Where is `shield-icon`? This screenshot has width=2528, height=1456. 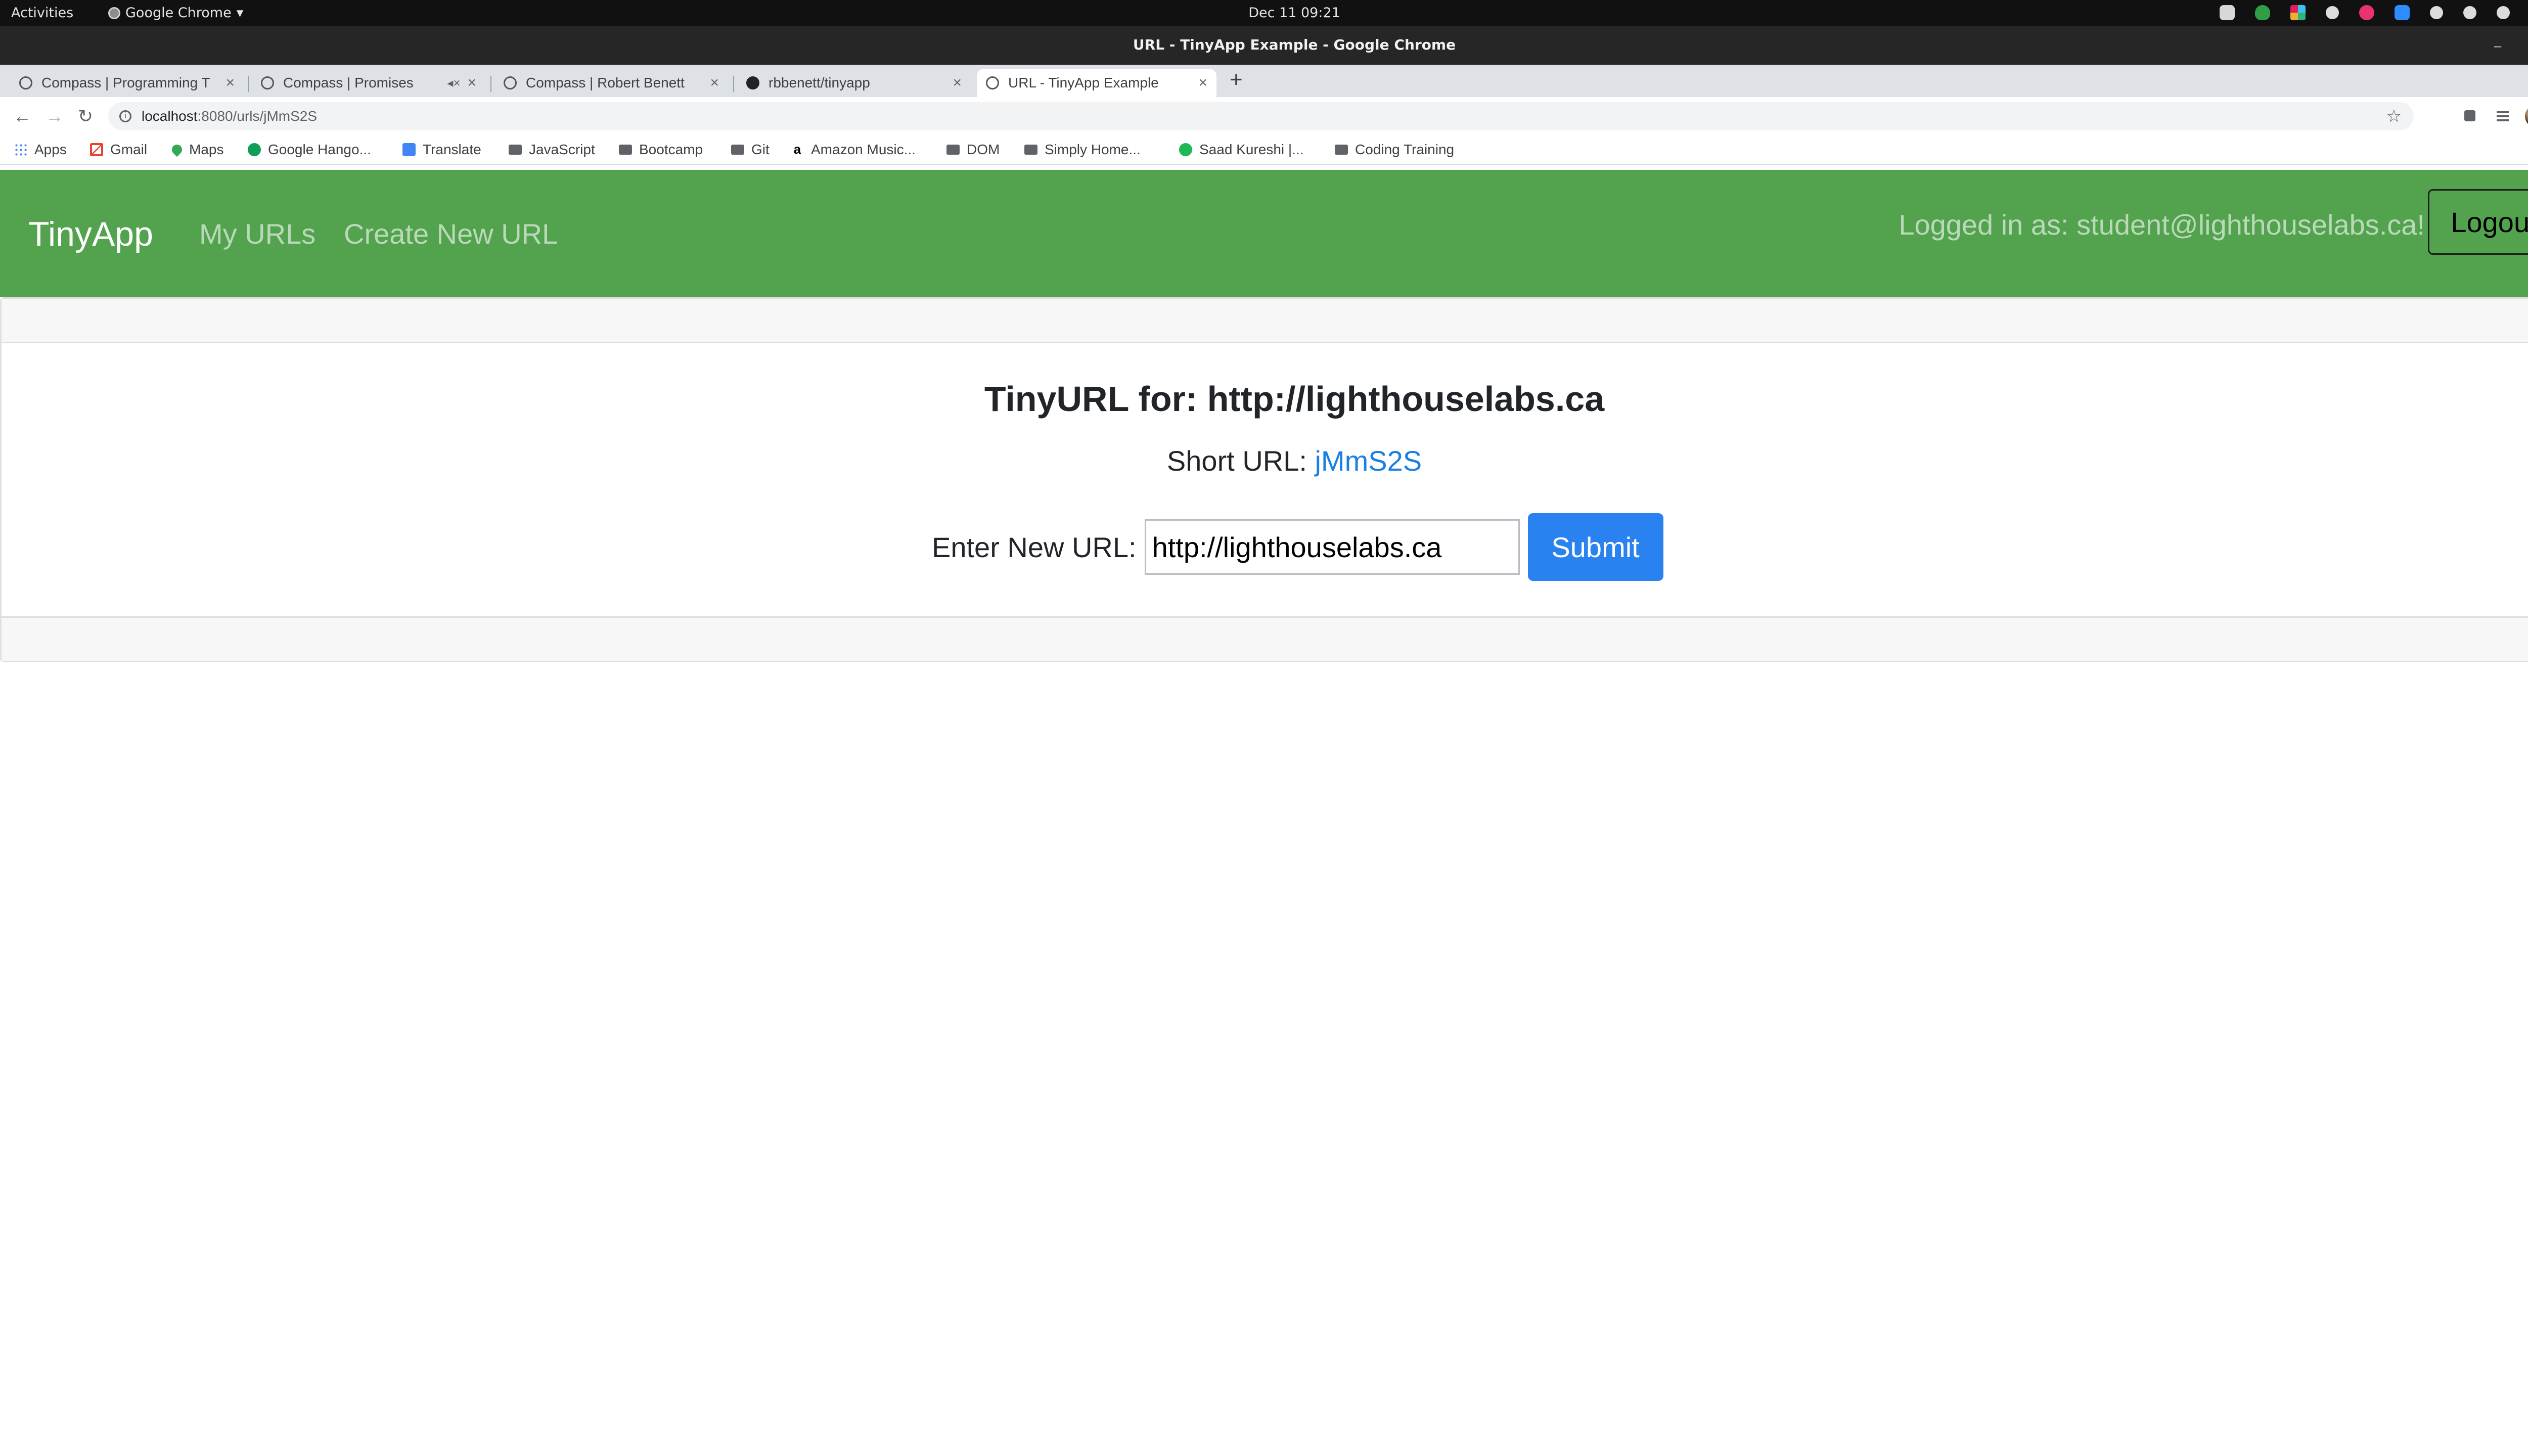 shield-icon is located at coordinates (2262, 12).